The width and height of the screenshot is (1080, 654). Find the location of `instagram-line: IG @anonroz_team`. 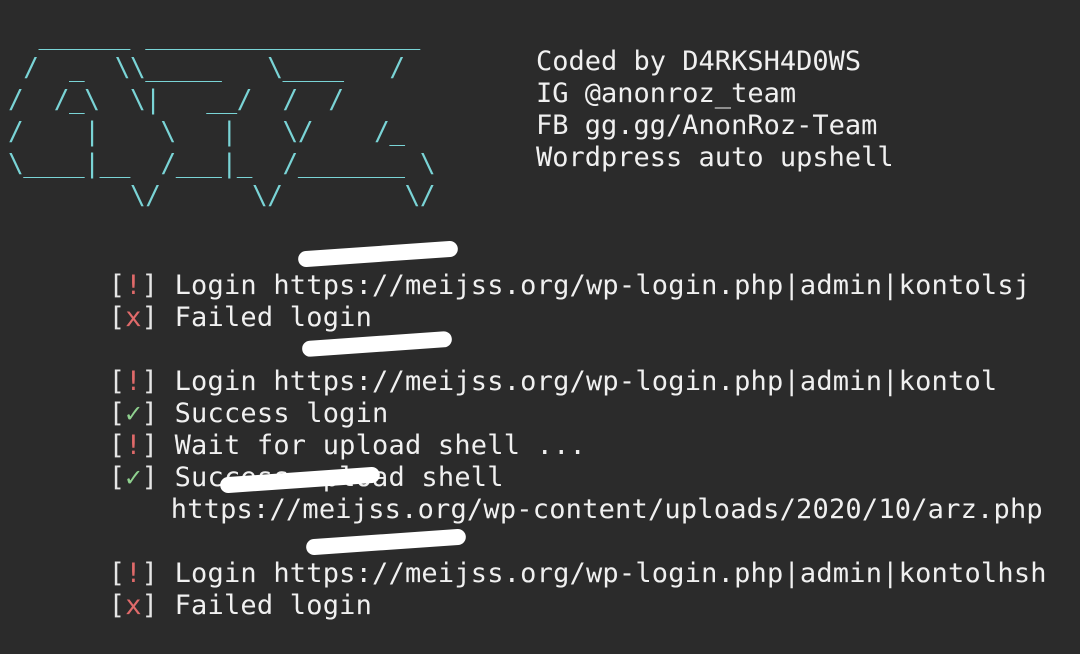

instagram-line: IG @anonroz_team is located at coordinates (666, 93).